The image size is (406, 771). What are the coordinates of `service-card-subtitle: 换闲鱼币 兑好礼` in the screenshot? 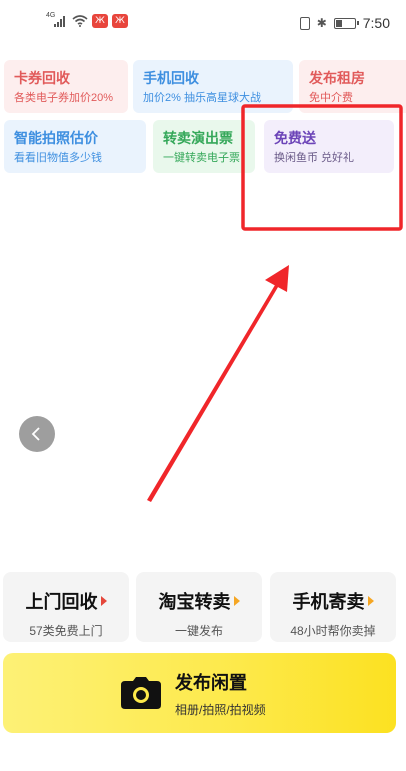 It's located at (314, 158).